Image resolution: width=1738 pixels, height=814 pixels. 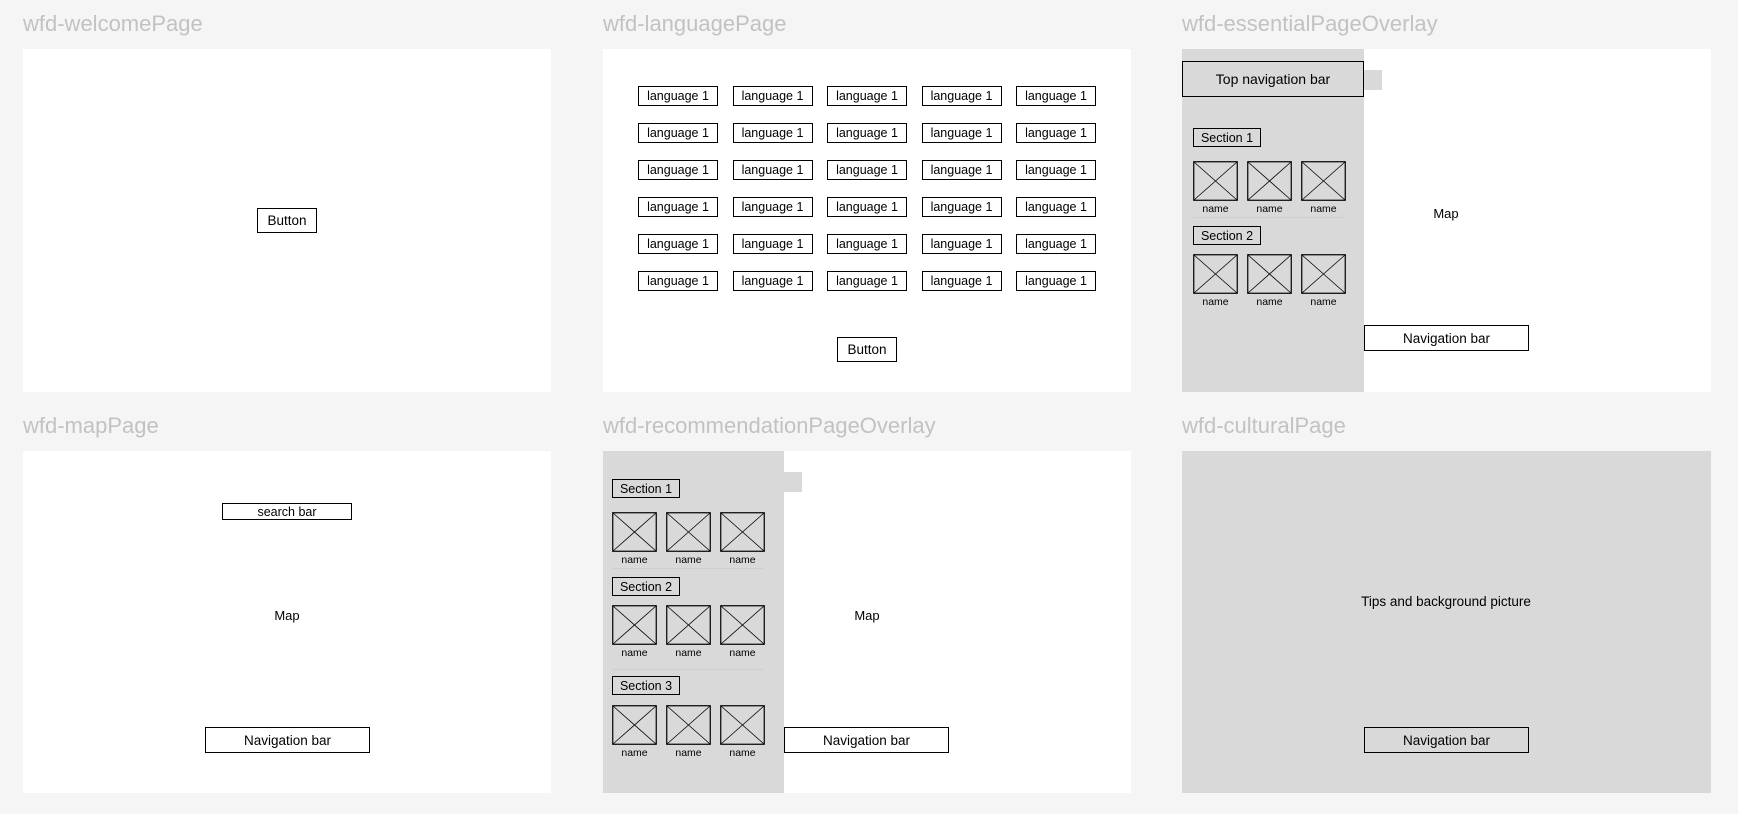 I want to click on frame-title-language: wfd-languagePage, so click(x=695, y=23).